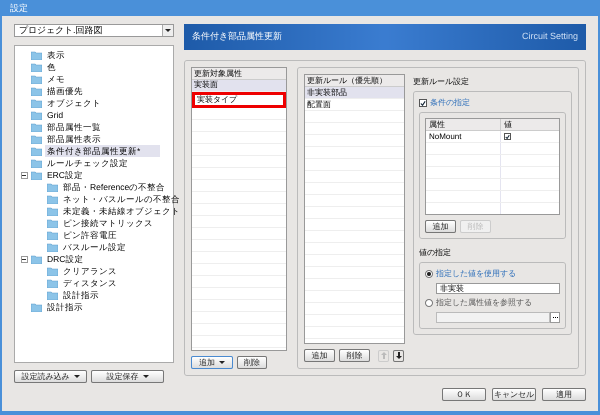  What do you see at coordinates (498, 288) in the screenshot?
I see `value-field: 非実装` at bounding box center [498, 288].